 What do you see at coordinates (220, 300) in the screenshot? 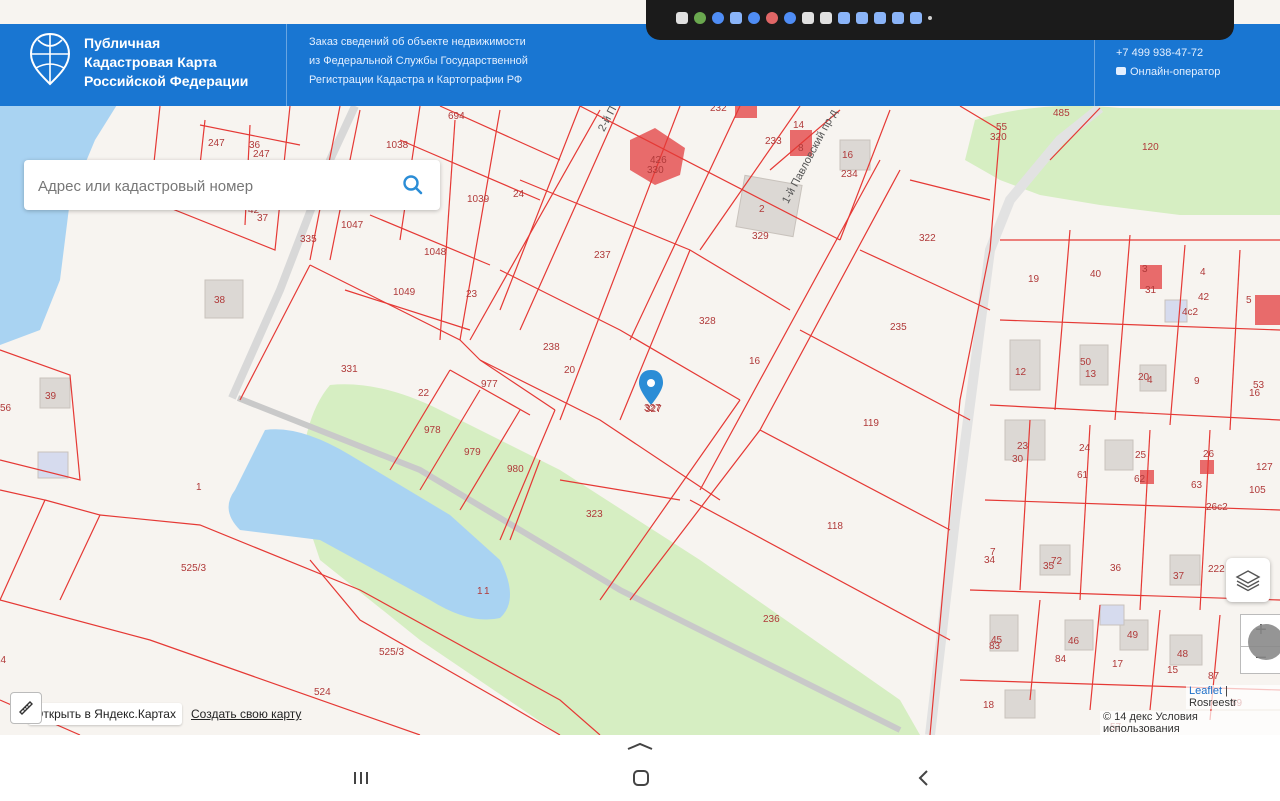
I see `parcel-label: 38` at bounding box center [220, 300].